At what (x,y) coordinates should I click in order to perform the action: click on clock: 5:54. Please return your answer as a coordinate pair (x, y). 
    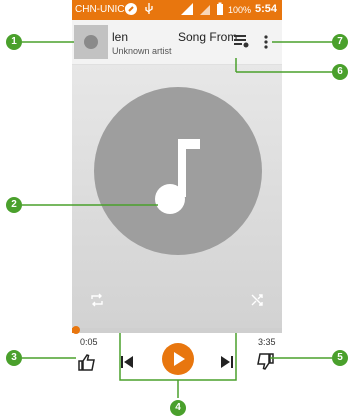
    Looking at the image, I should click on (266, 9).